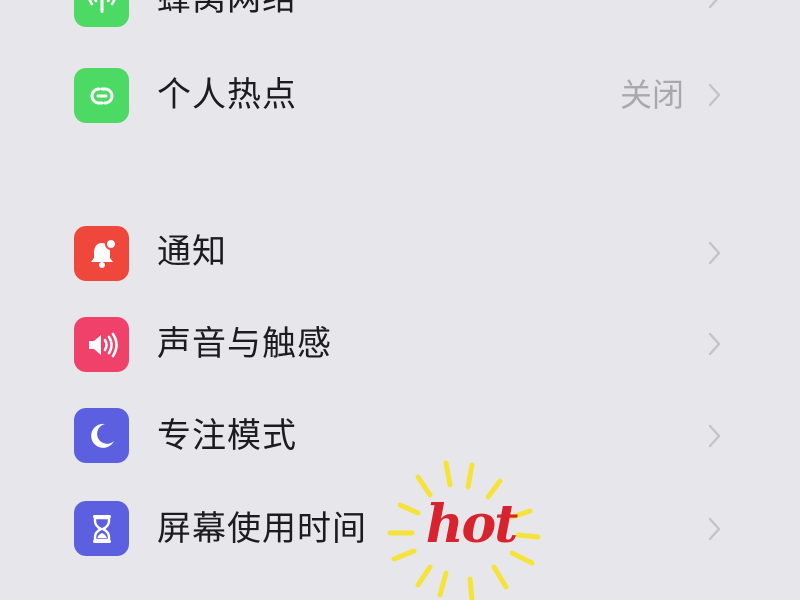  What do you see at coordinates (101, 95) in the screenshot?
I see `hotspot-link-icon` at bounding box center [101, 95].